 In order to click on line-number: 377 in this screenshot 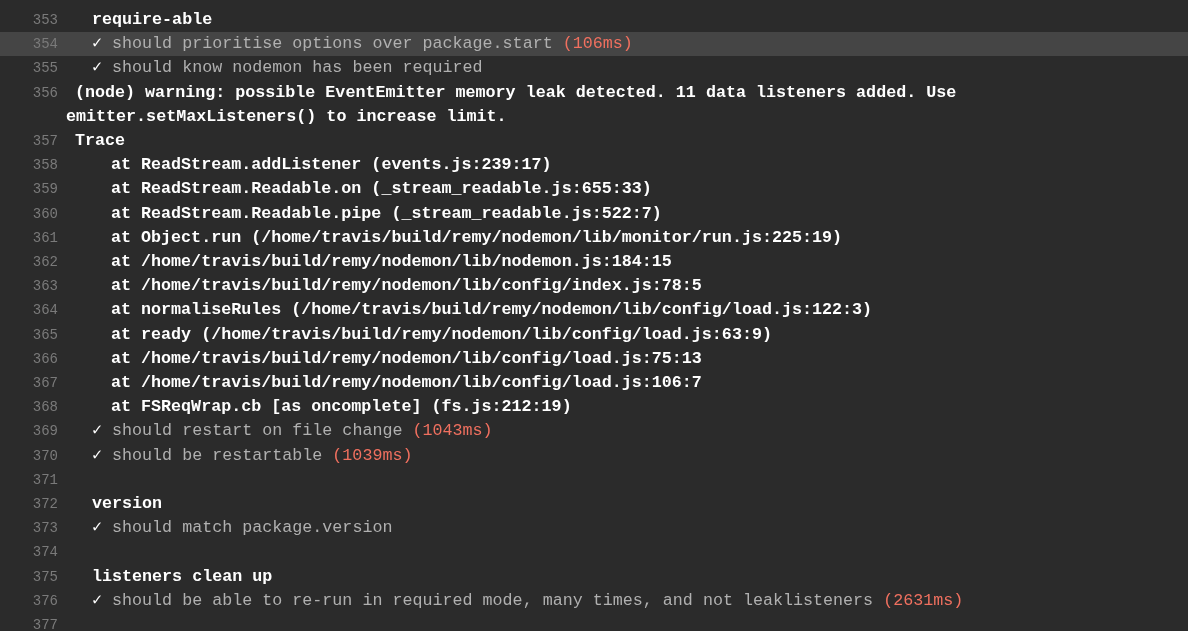, I will do `click(44, 623)`.